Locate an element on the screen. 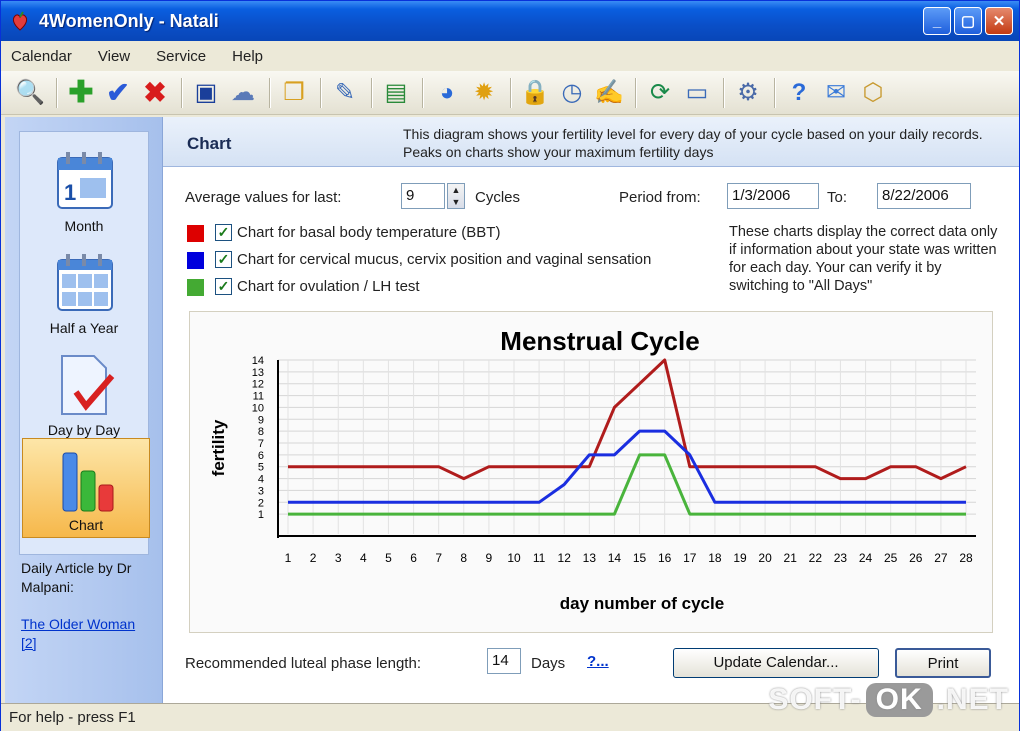 This screenshot has width=1020, height=731. add-icon: ✚ is located at coordinates (81, 93).